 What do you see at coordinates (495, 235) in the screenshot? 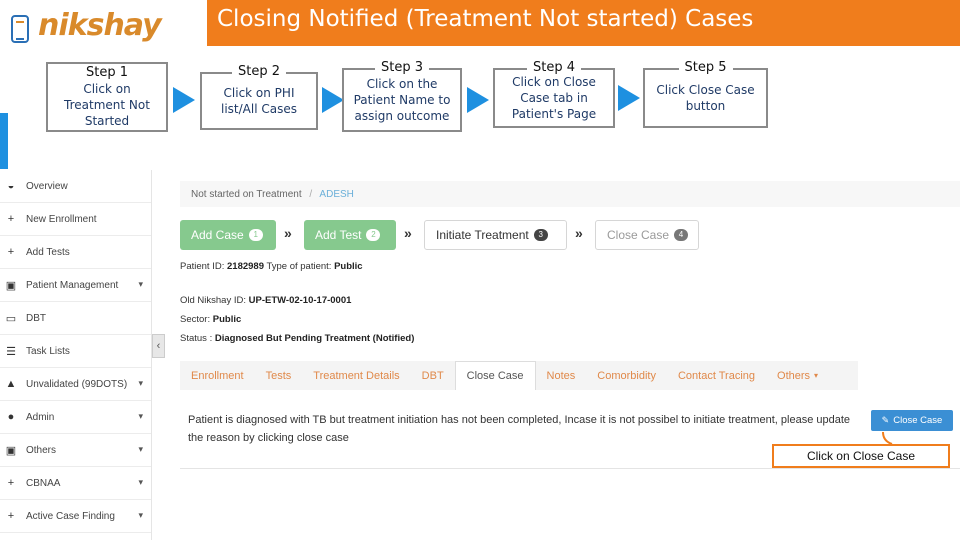
I see `initiate-treatment-button: Initiate Treatment 3` at bounding box center [495, 235].